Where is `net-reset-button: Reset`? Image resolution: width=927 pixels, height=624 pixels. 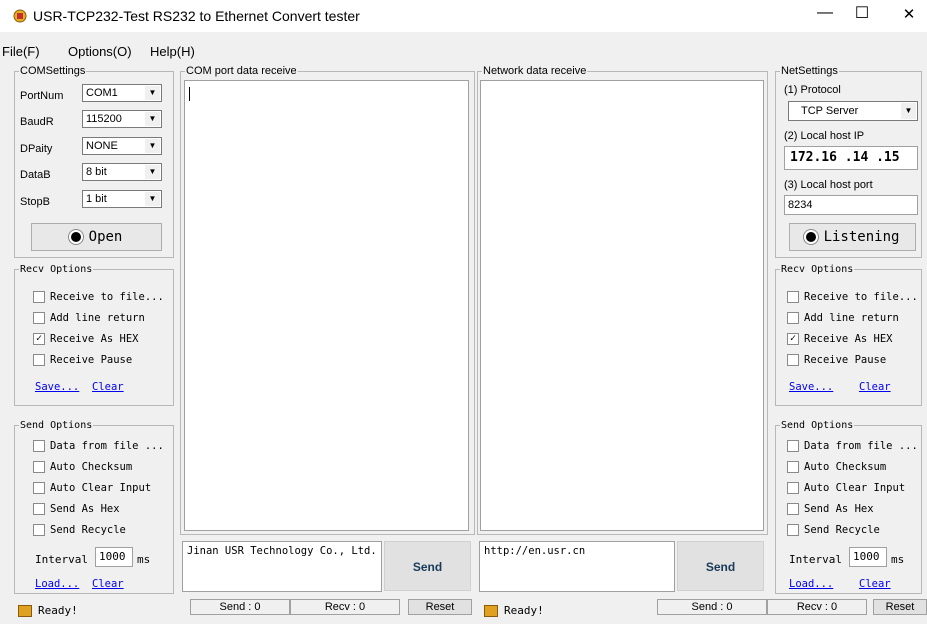 net-reset-button: Reset is located at coordinates (900, 607).